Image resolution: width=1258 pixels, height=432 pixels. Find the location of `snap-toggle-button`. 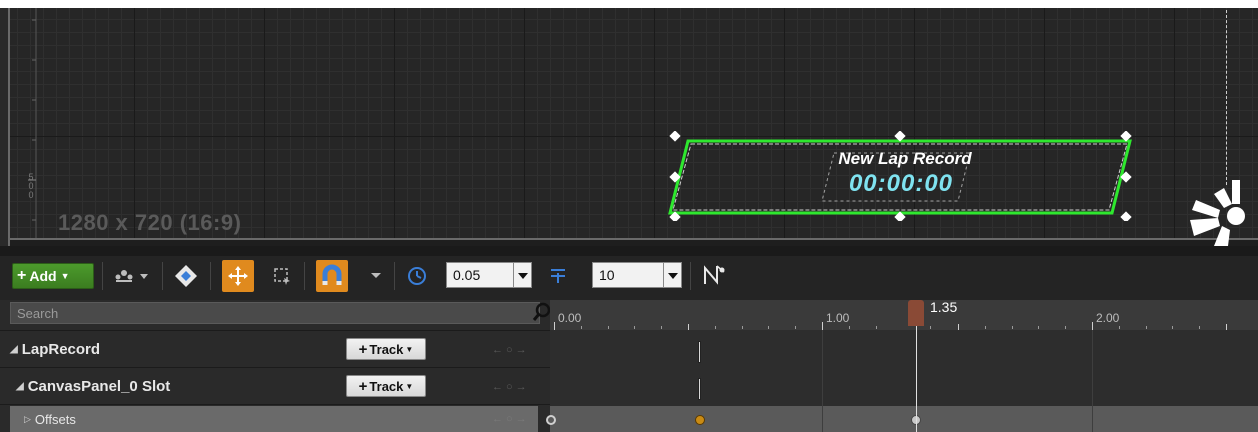

snap-toggle-button is located at coordinates (332, 276).